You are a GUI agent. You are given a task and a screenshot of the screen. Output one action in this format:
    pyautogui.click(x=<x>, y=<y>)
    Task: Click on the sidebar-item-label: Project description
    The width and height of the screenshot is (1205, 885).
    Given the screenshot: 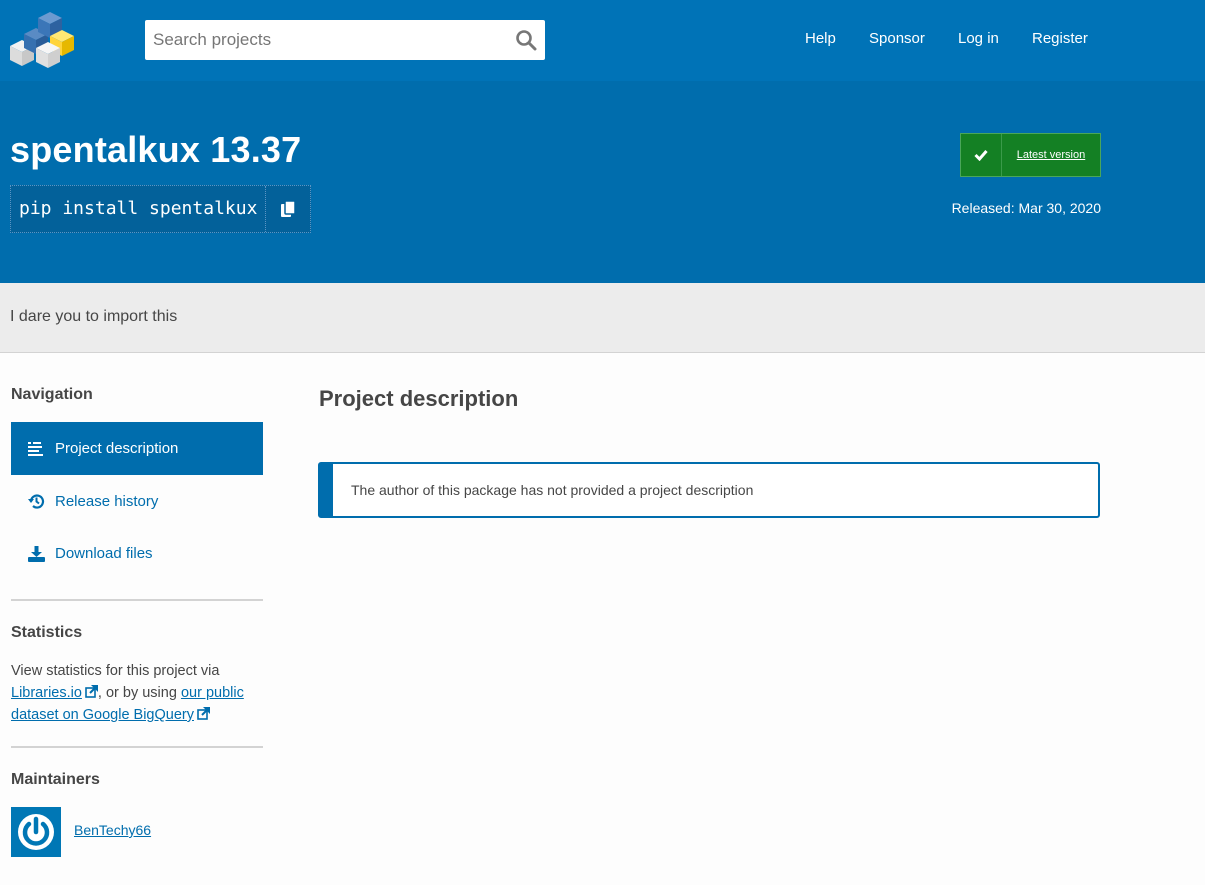 What is the action you would take?
    pyautogui.click(x=117, y=448)
    